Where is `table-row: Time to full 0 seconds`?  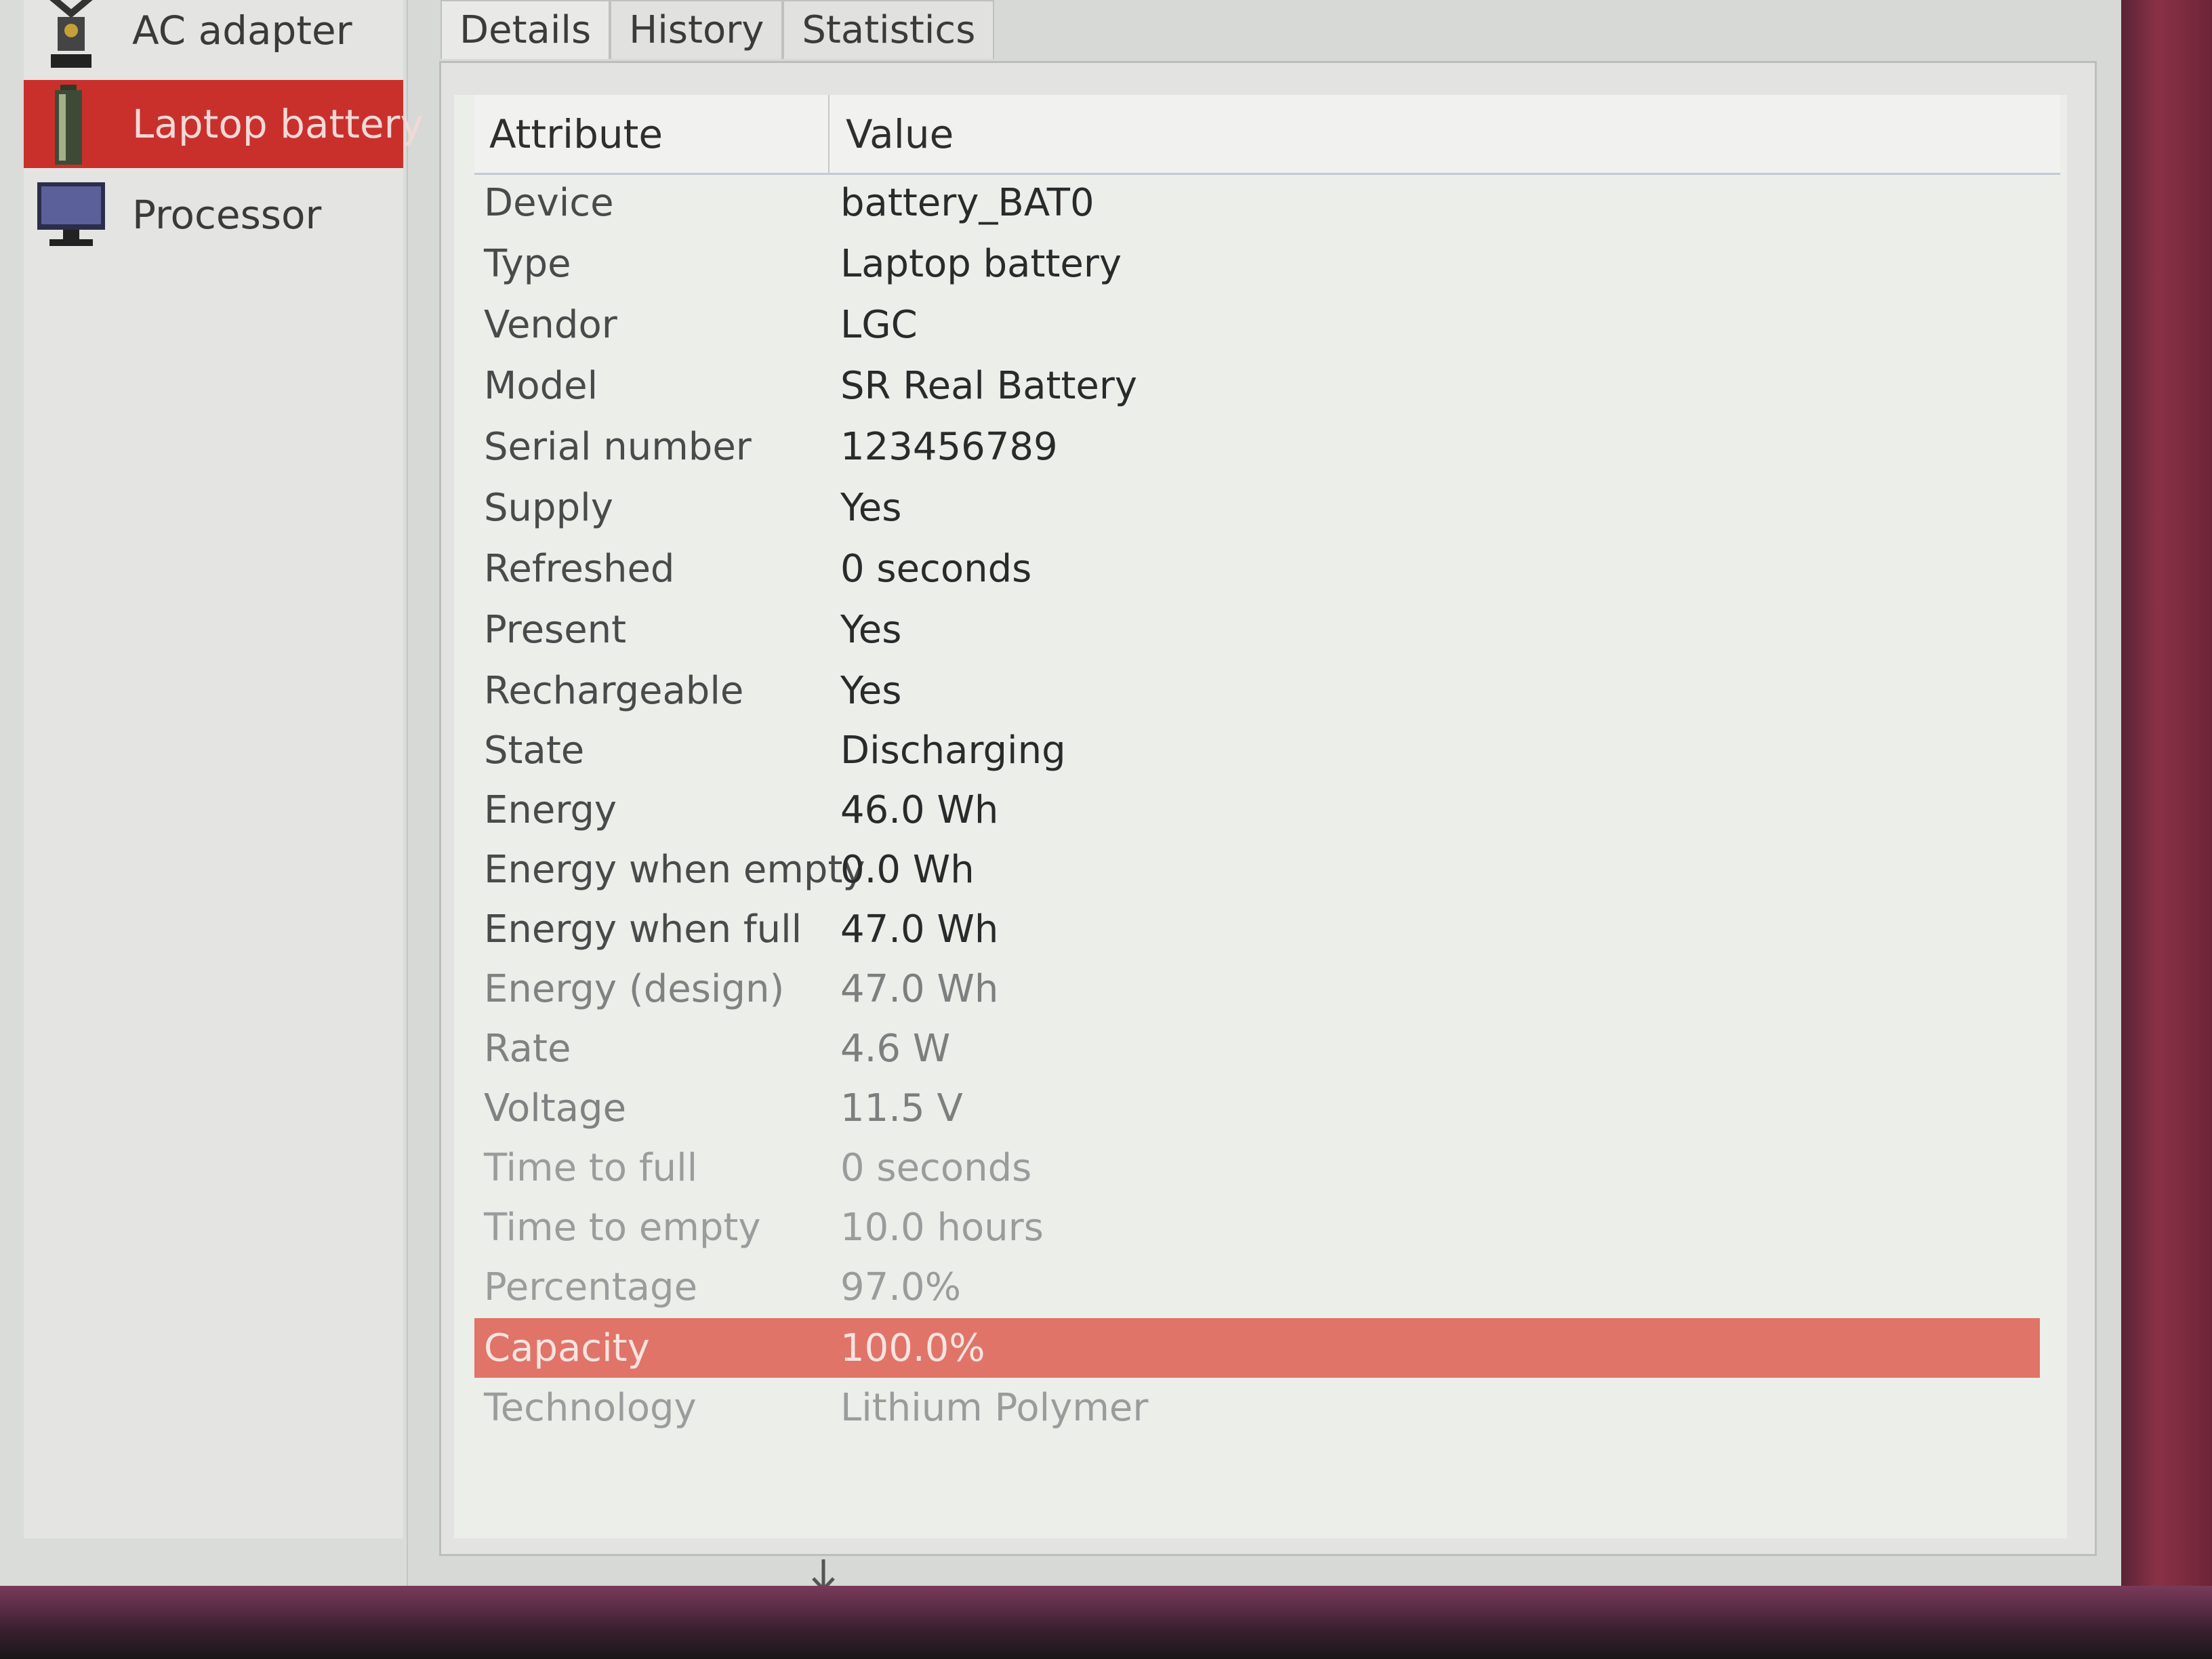 table-row: Time to full 0 seconds is located at coordinates (1257, 1167).